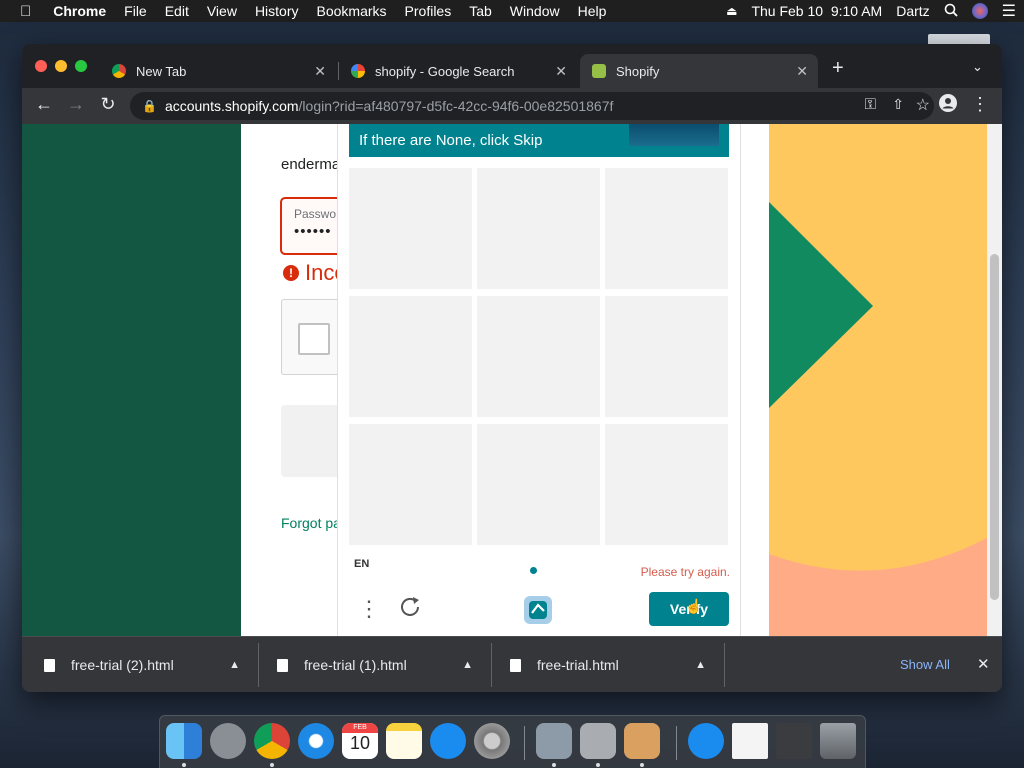  I want to click on refresh-challenge-icon, so click(410, 609).